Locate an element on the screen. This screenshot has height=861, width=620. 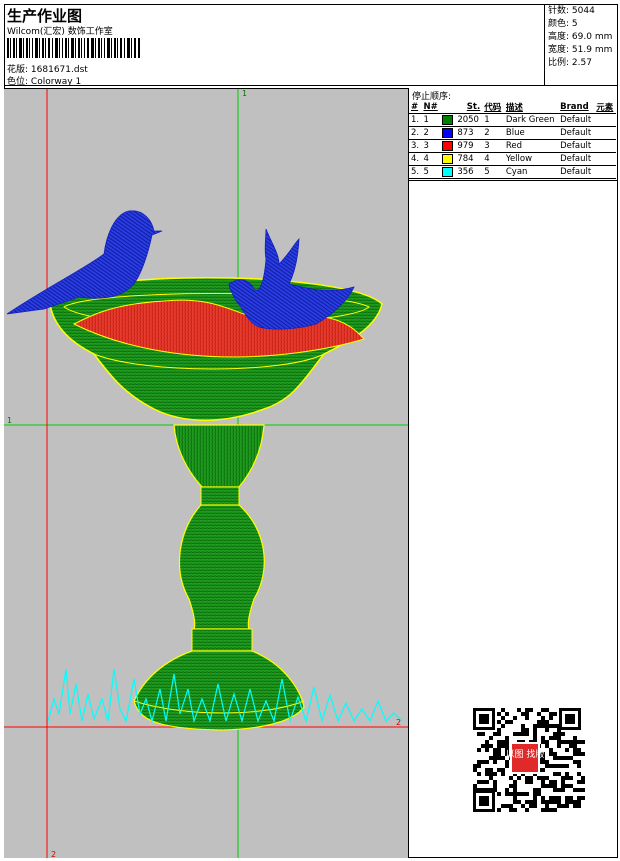
page-title: 生产作业图 is located at coordinates (45, 16).